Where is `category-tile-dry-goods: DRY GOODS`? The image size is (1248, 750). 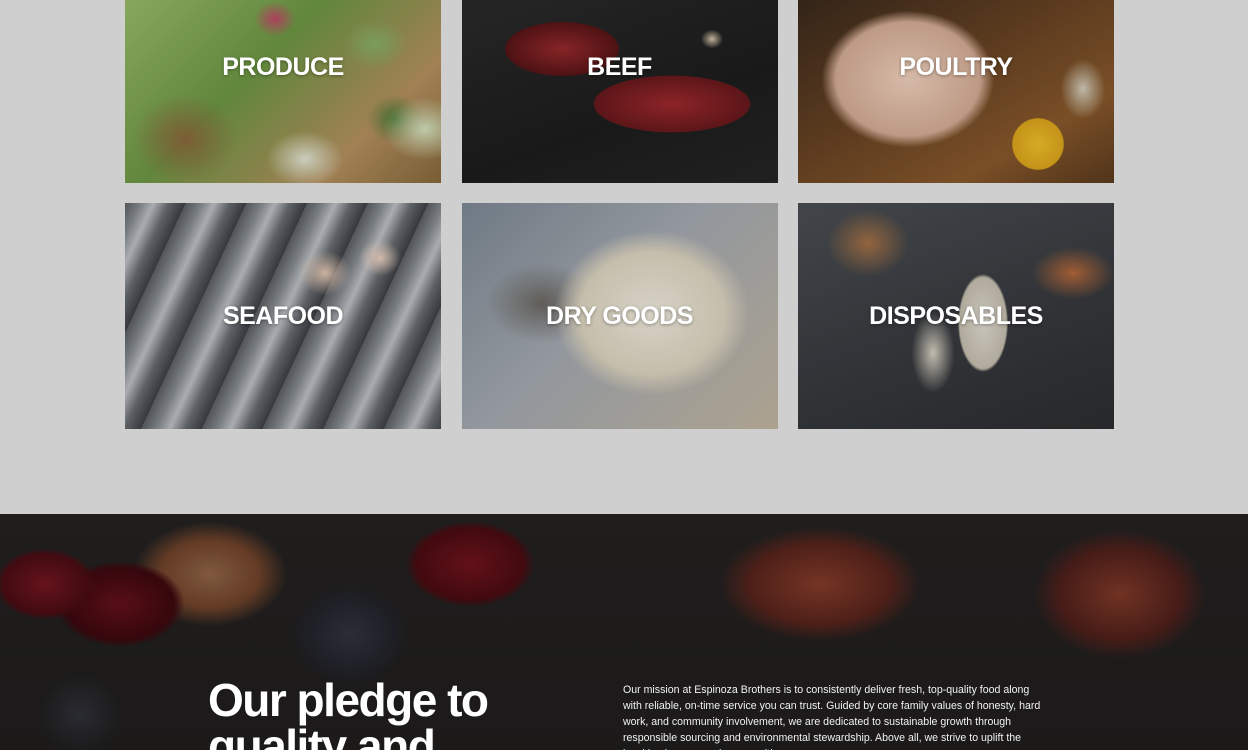
category-tile-dry-goods: DRY GOODS is located at coordinates (619, 316).